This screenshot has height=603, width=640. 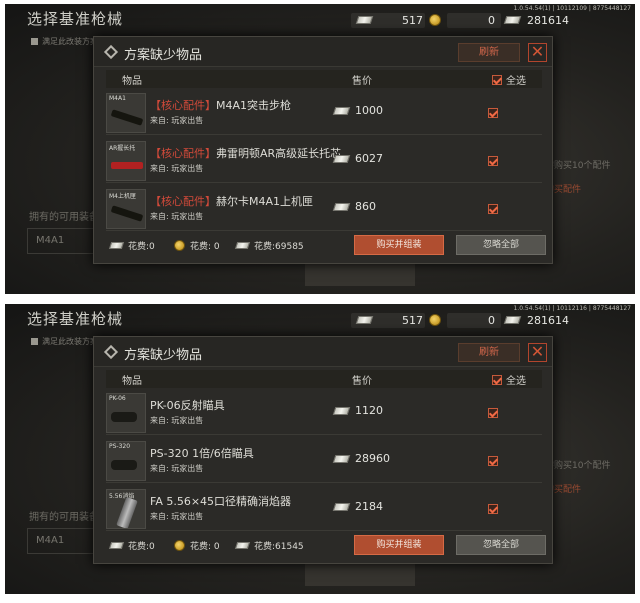 What do you see at coordinates (141, 247) in the screenshot?
I see `cost-cash-1-value: 花费:0` at bounding box center [141, 247].